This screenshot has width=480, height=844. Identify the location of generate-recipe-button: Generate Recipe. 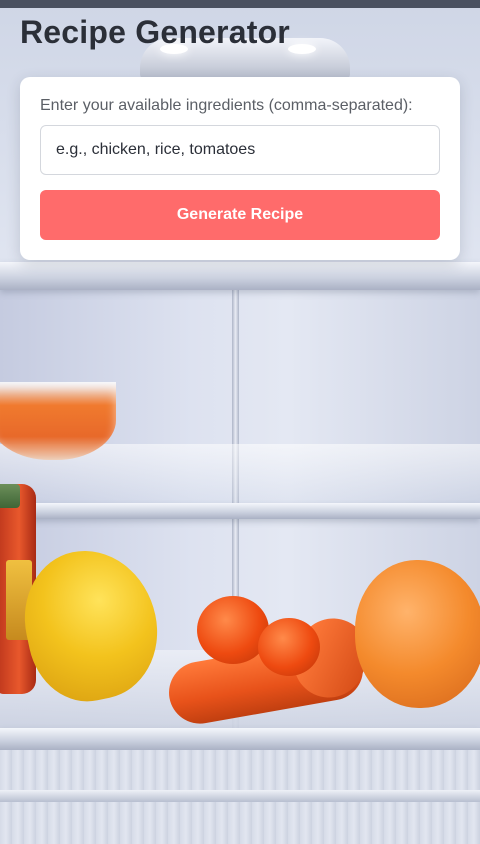
(240, 215).